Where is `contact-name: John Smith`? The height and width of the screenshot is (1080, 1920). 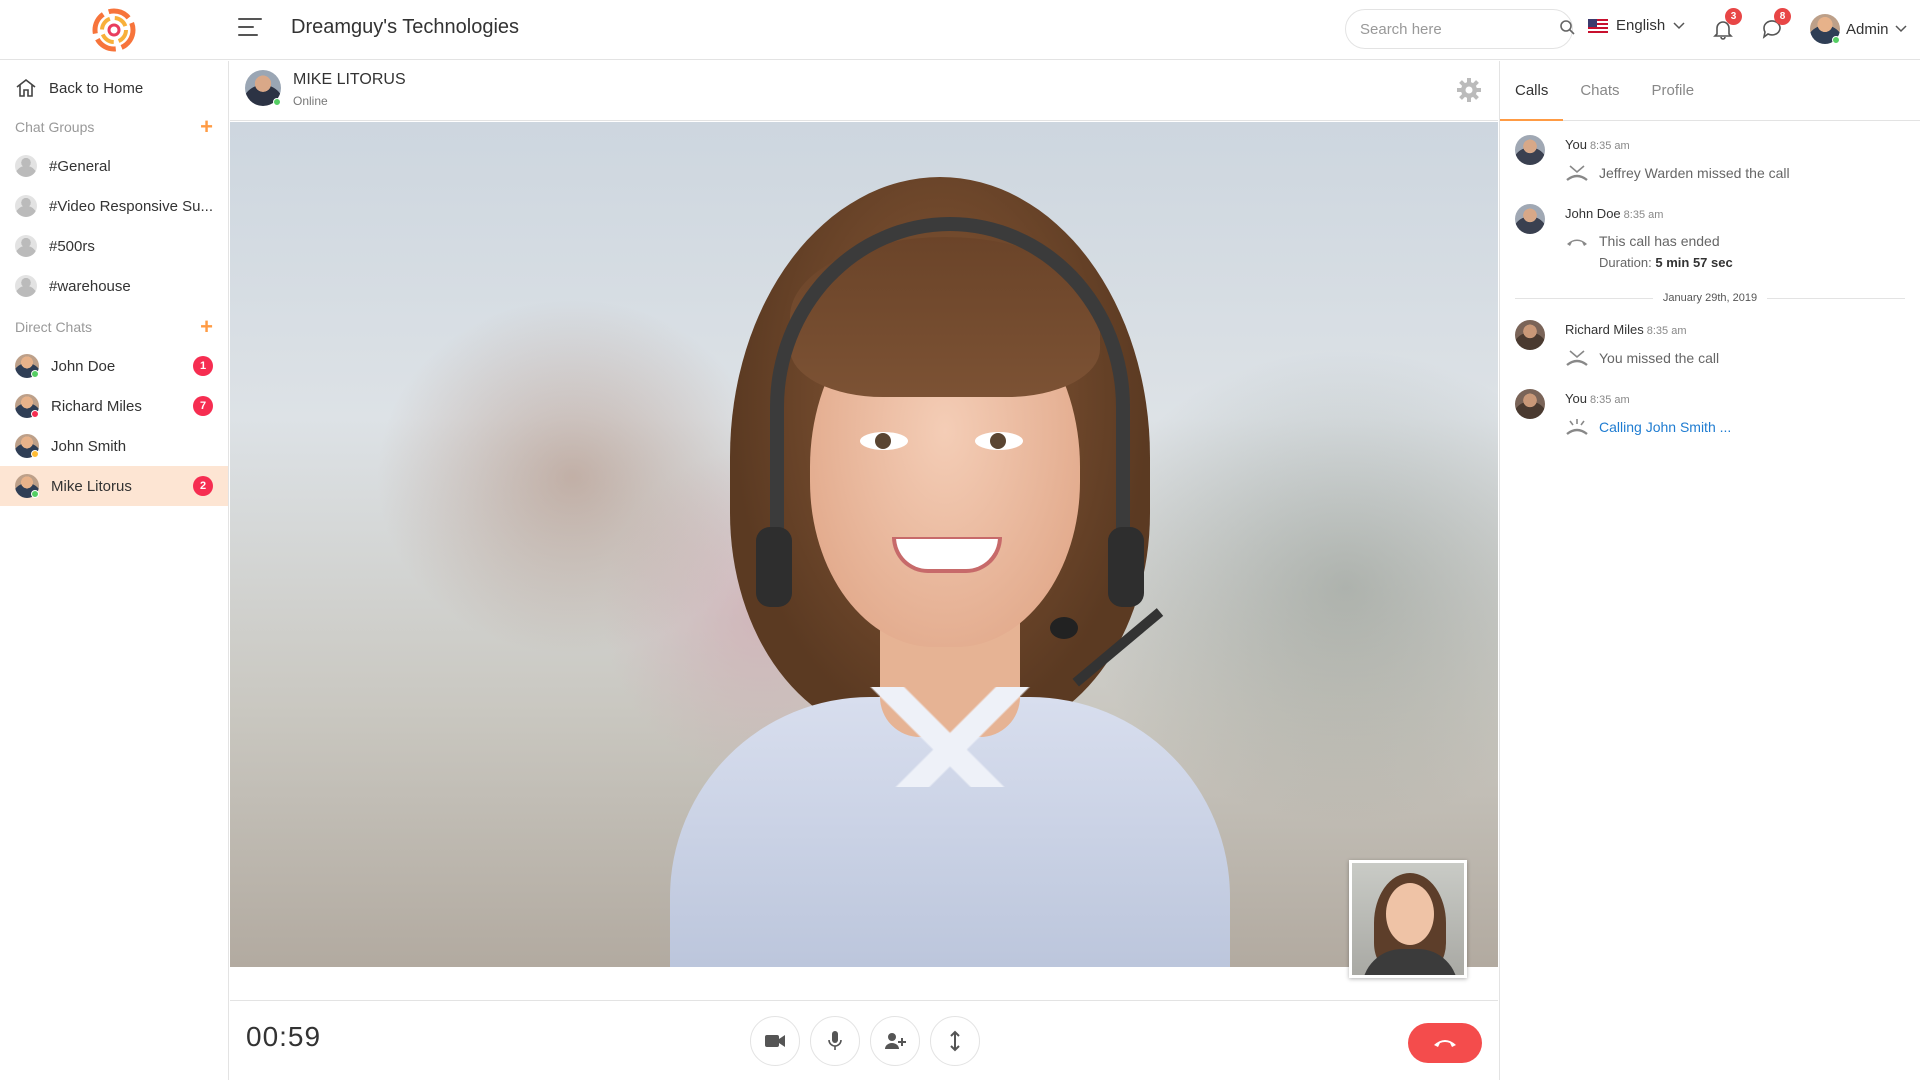 contact-name: John Smith is located at coordinates (89, 446).